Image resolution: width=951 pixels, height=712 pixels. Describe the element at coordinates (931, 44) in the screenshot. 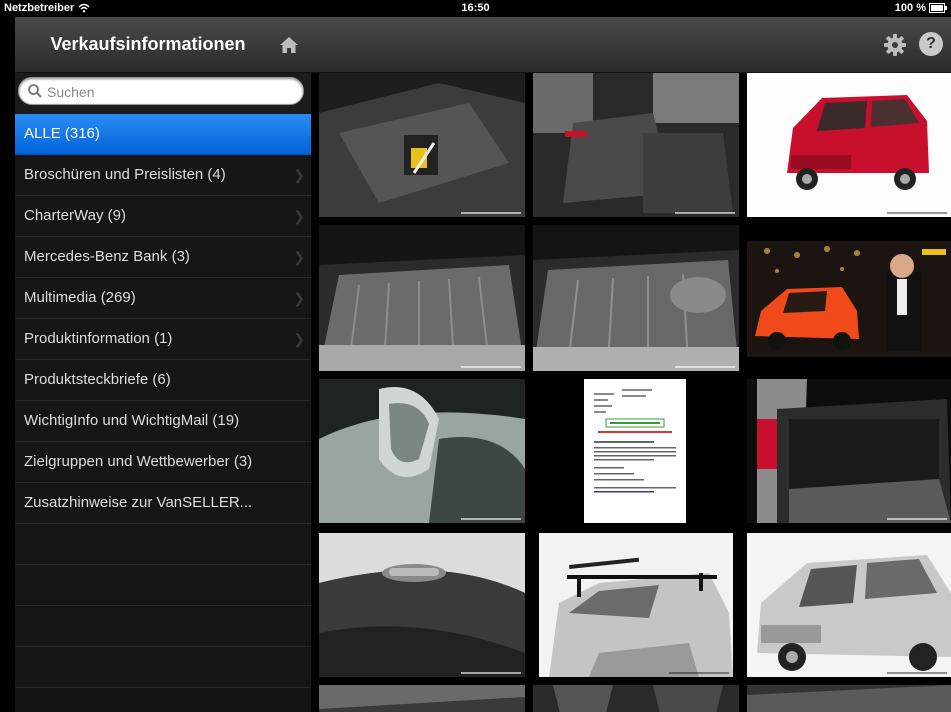

I see `help-button: ?` at that location.